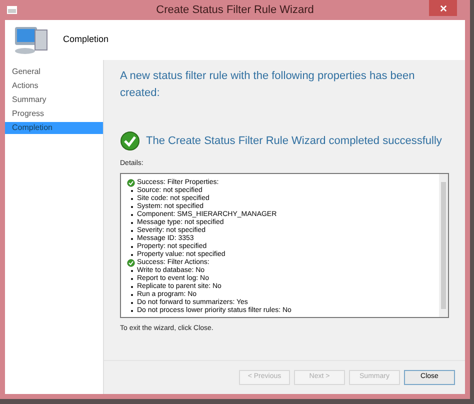 This screenshot has width=474, height=404. Describe the element at coordinates (235, 10) in the screenshot. I see `window-title: Create Status Filter Rule Wizard` at that location.